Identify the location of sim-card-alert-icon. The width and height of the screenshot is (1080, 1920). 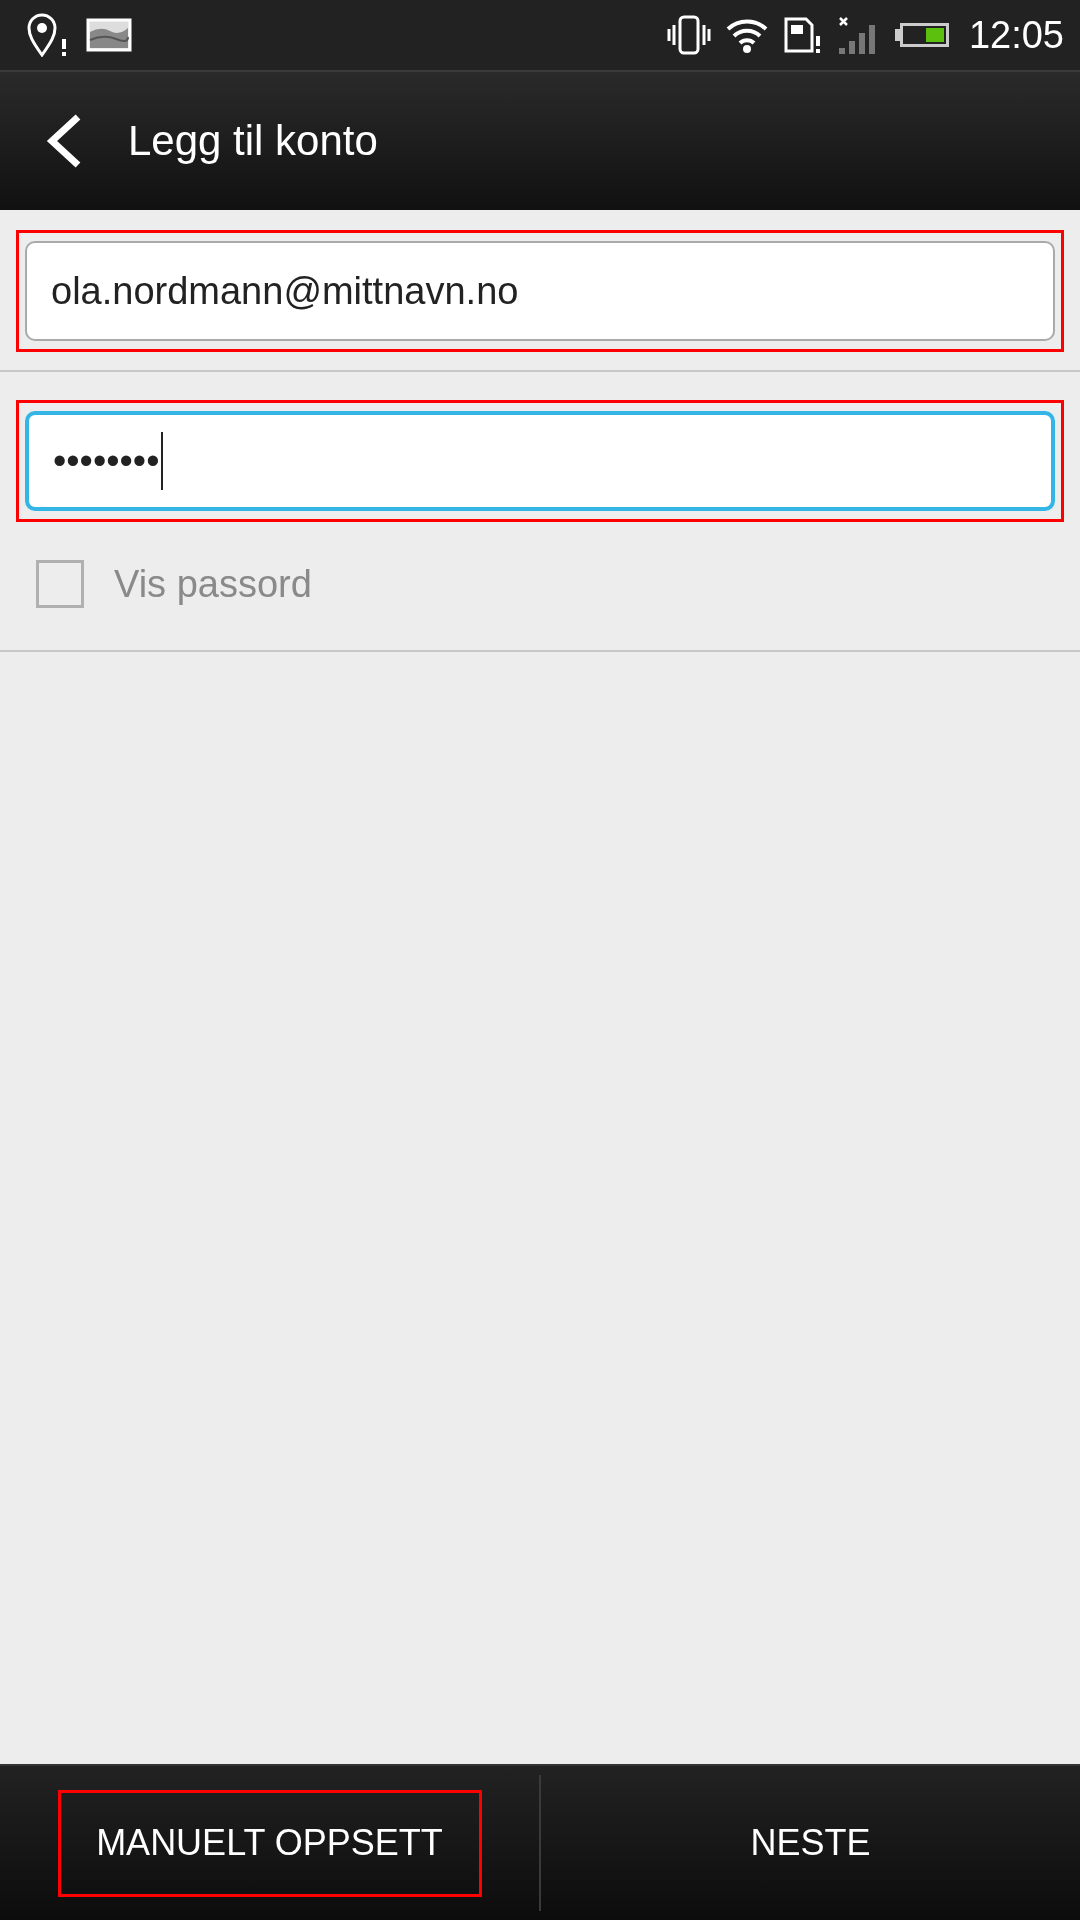
(802, 35).